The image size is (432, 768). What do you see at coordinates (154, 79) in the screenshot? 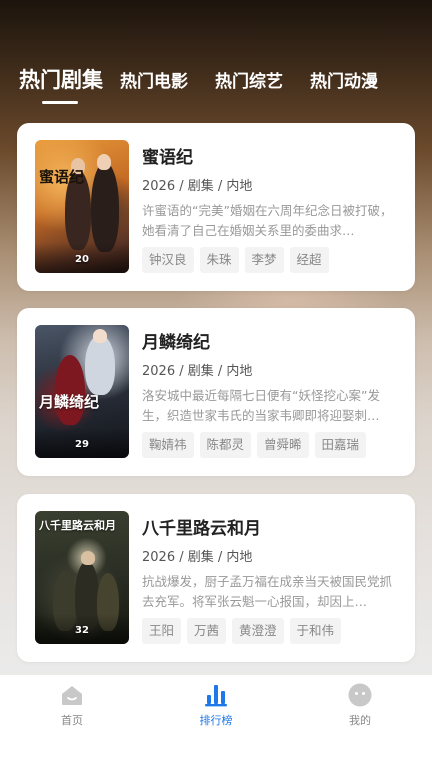
I see `tab-hot-movies: 热门电影` at bounding box center [154, 79].